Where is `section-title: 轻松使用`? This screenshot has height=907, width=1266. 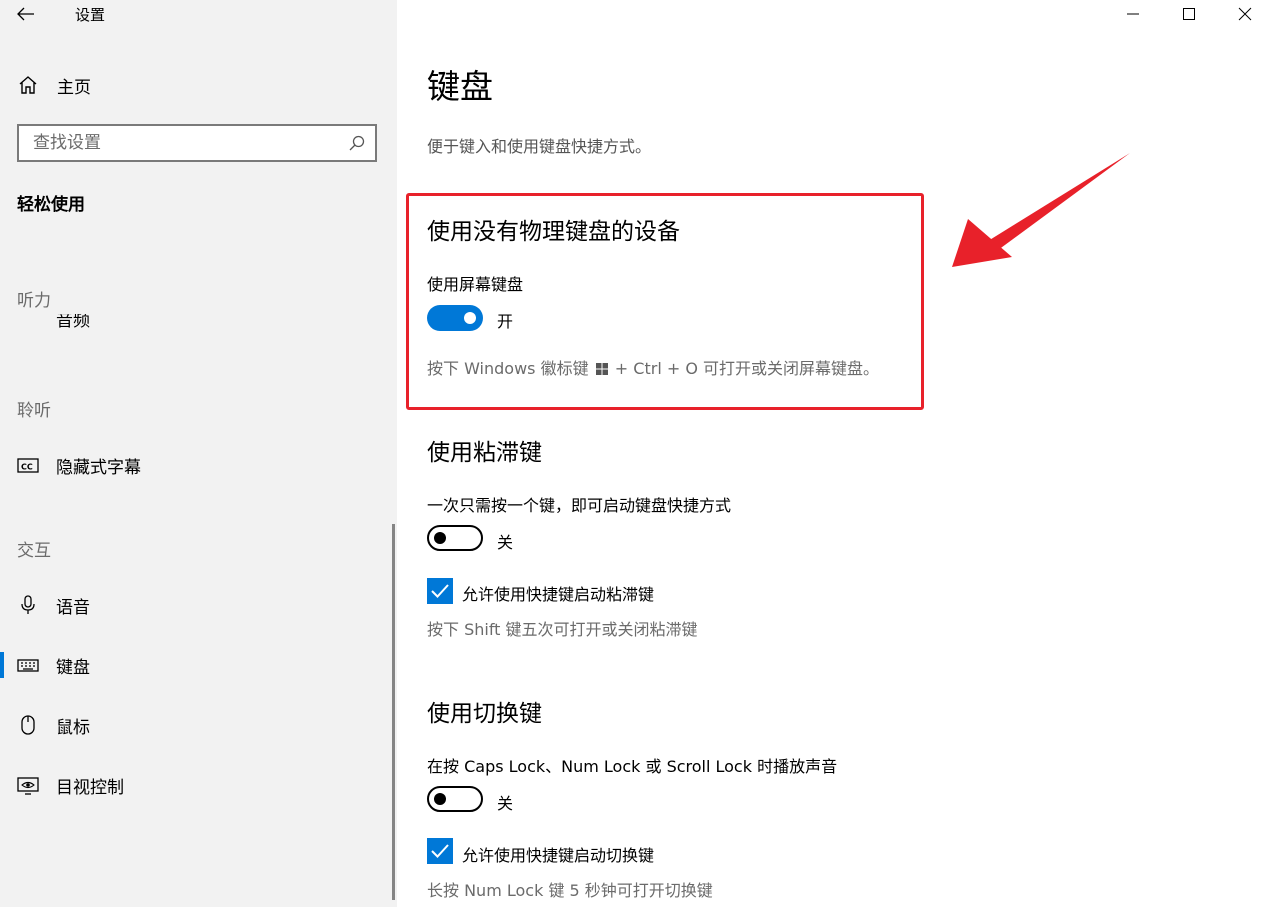 section-title: 轻松使用 is located at coordinates (51, 205).